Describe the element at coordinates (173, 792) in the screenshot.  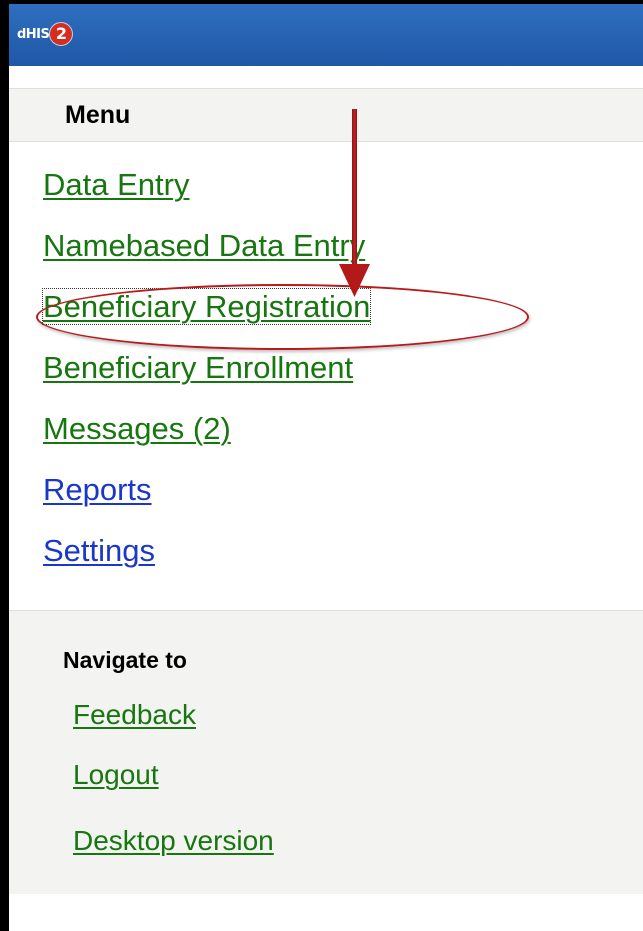
I see `navigate-list: Feedback Logout Desktop version` at that location.